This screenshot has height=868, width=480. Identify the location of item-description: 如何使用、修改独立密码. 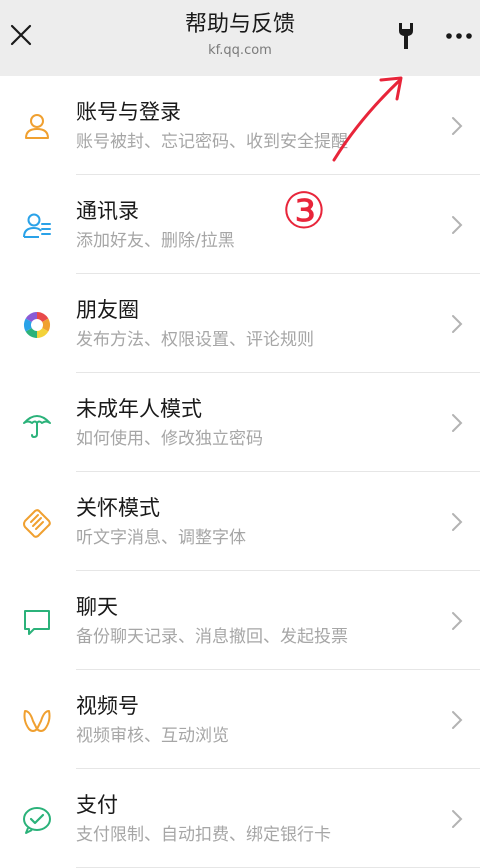
(169, 439).